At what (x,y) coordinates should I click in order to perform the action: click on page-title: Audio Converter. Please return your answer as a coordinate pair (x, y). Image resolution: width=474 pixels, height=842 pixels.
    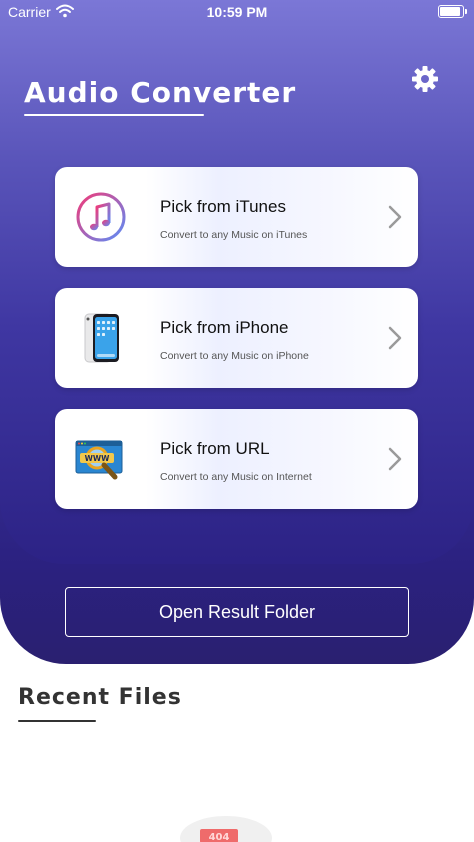
    Looking at the image, I should click on (160, 92).